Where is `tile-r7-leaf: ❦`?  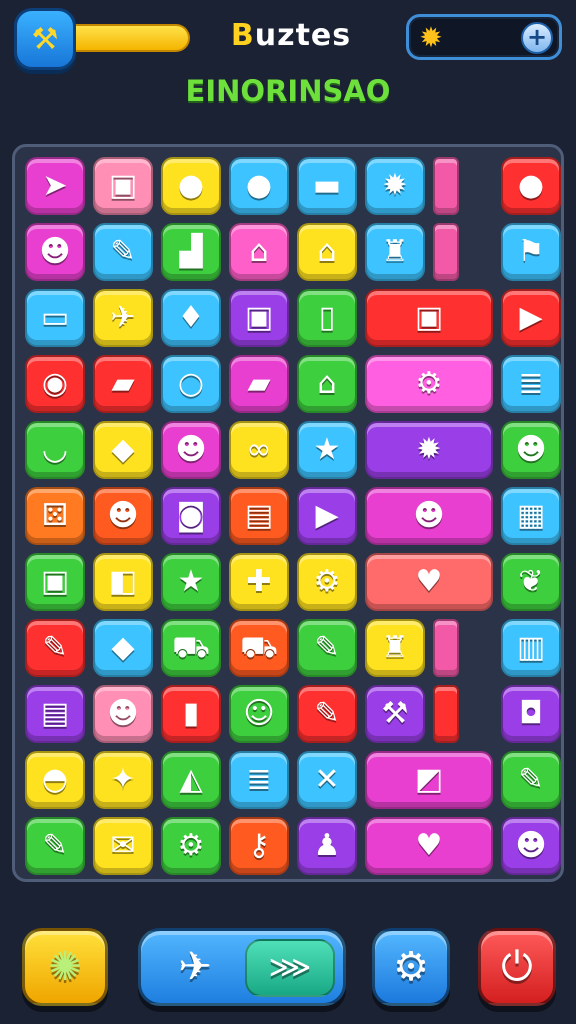 tile-r7-leaf: ❦ is located at coordinates (531, 582).